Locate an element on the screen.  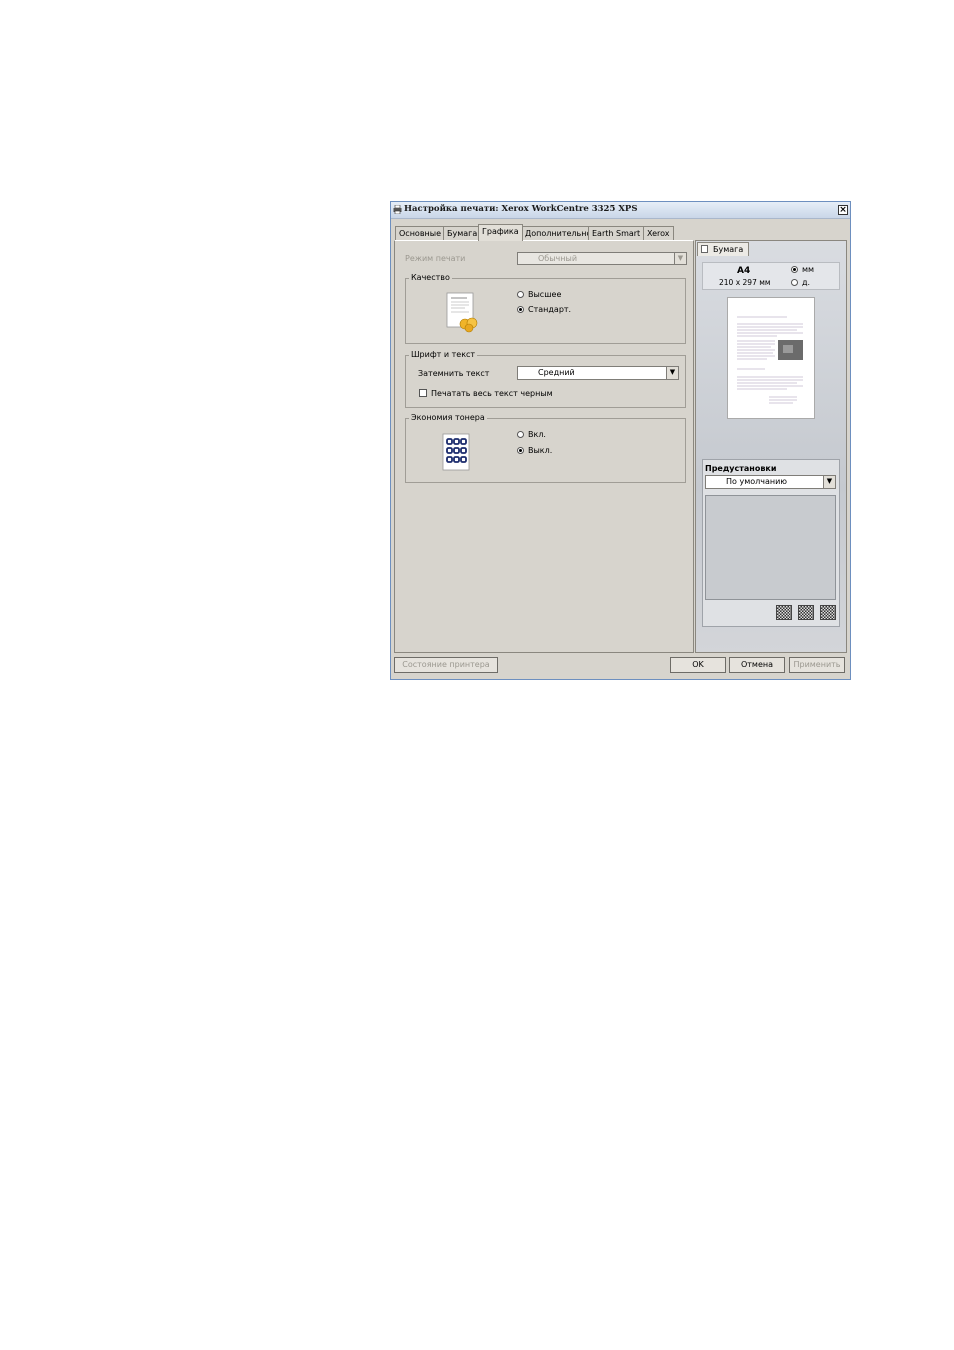
cancel-button: Отмена is located at coordinates (757, 665).